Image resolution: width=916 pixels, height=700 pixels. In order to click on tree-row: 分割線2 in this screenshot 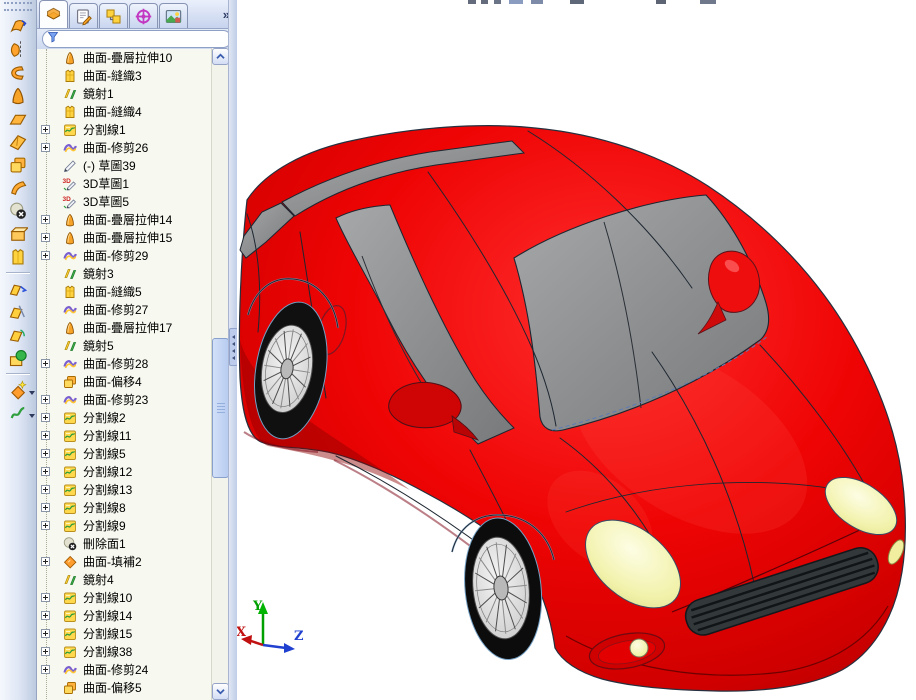, I will do `click(124, 418)`.